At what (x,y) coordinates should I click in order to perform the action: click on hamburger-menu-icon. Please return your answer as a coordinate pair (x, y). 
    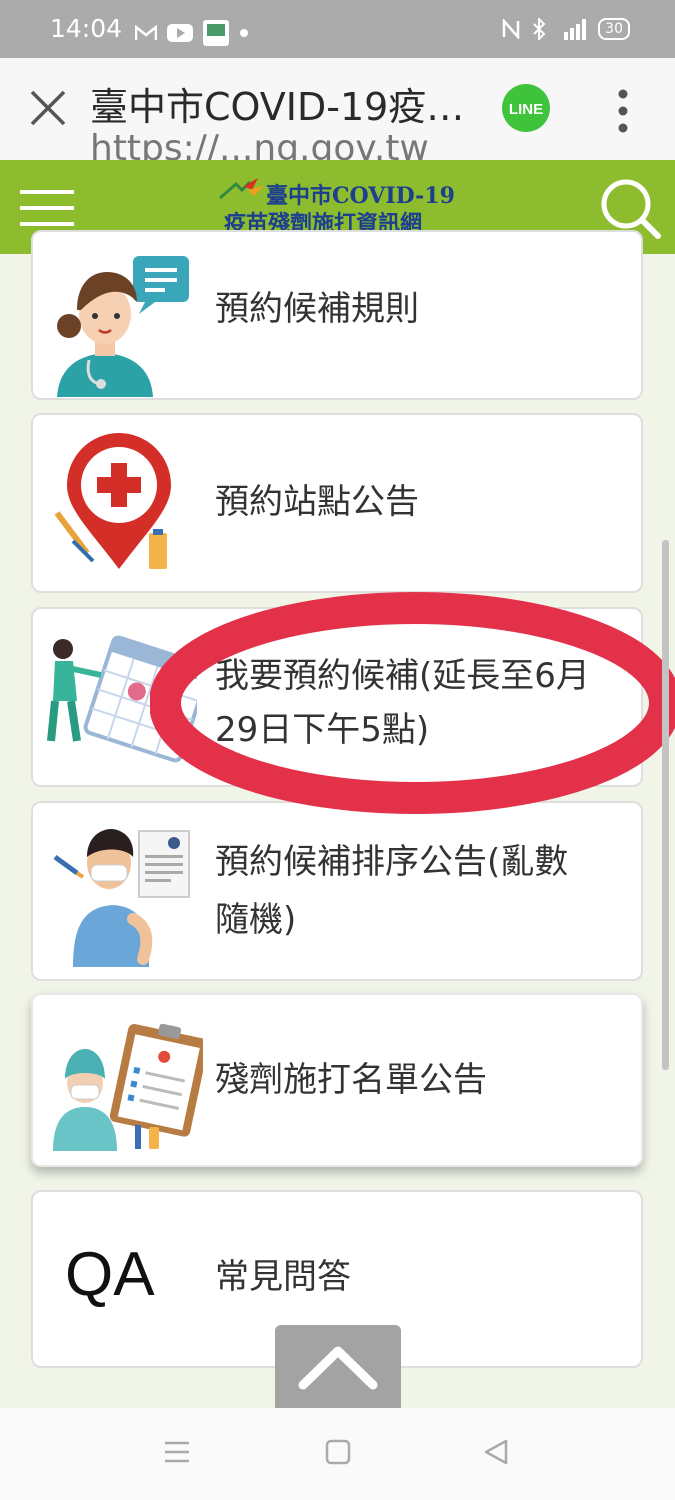
    Looking at the image, I should click on (47, 208).